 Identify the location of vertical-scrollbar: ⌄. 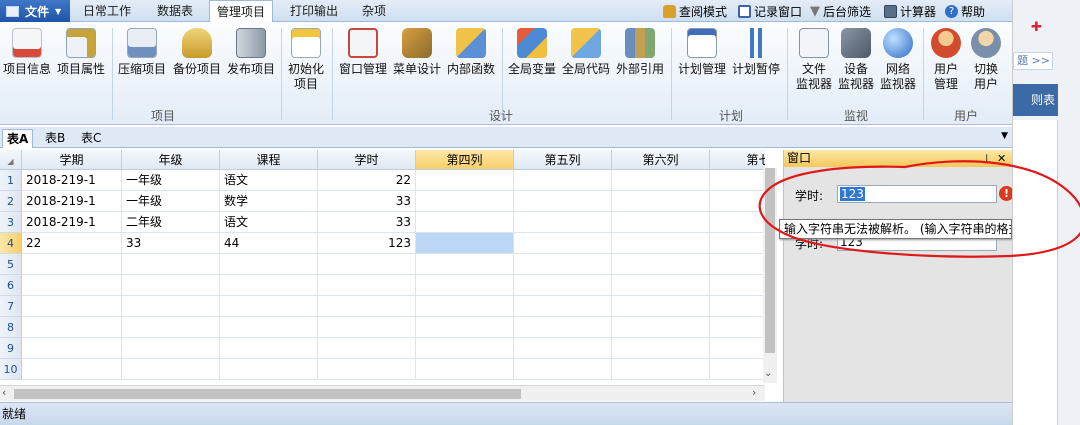
(770, 275).